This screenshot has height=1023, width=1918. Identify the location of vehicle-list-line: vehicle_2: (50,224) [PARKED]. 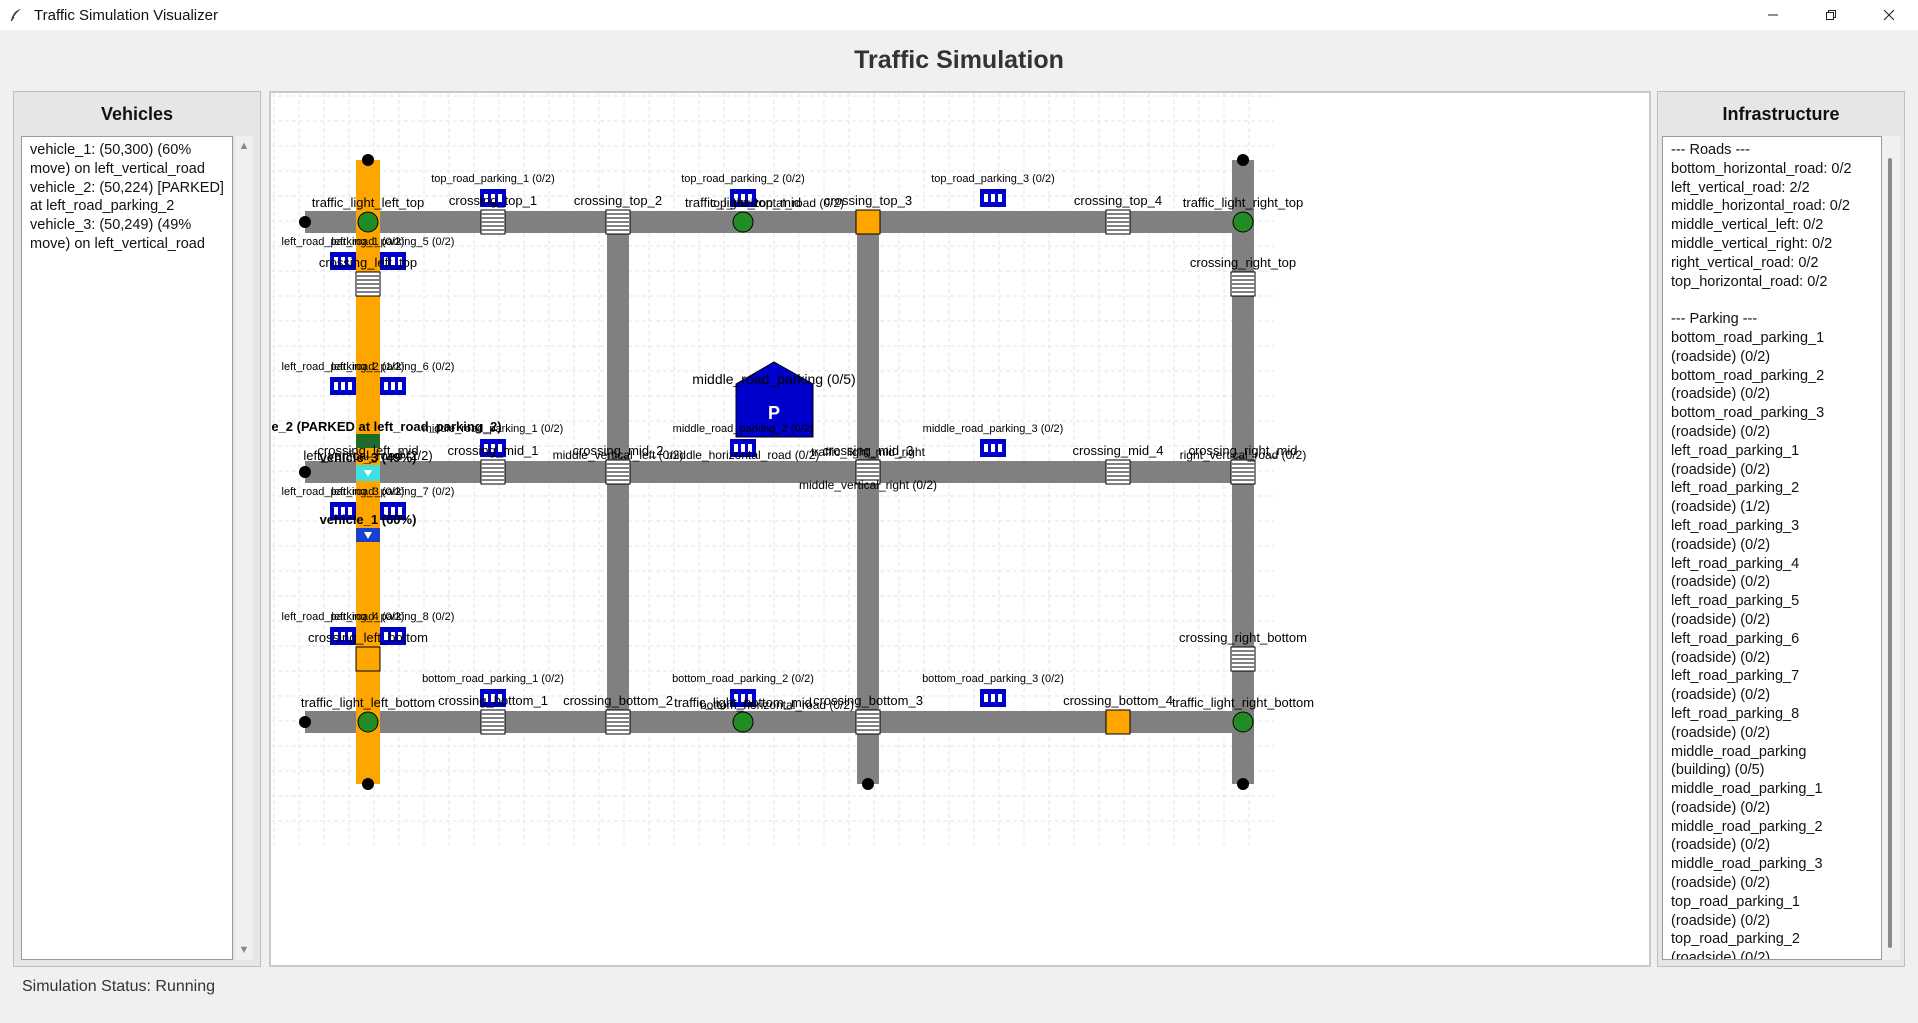
(127, 188).